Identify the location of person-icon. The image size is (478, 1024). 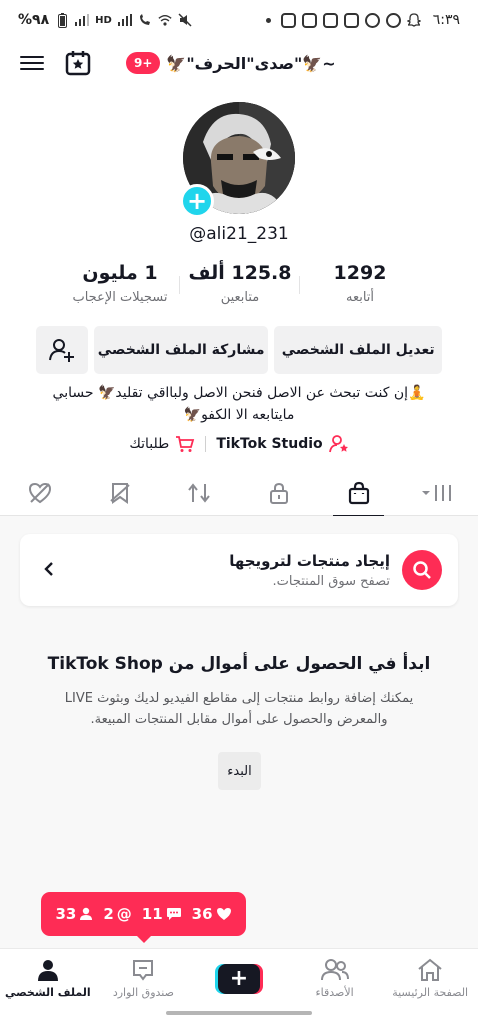
(86, 913).